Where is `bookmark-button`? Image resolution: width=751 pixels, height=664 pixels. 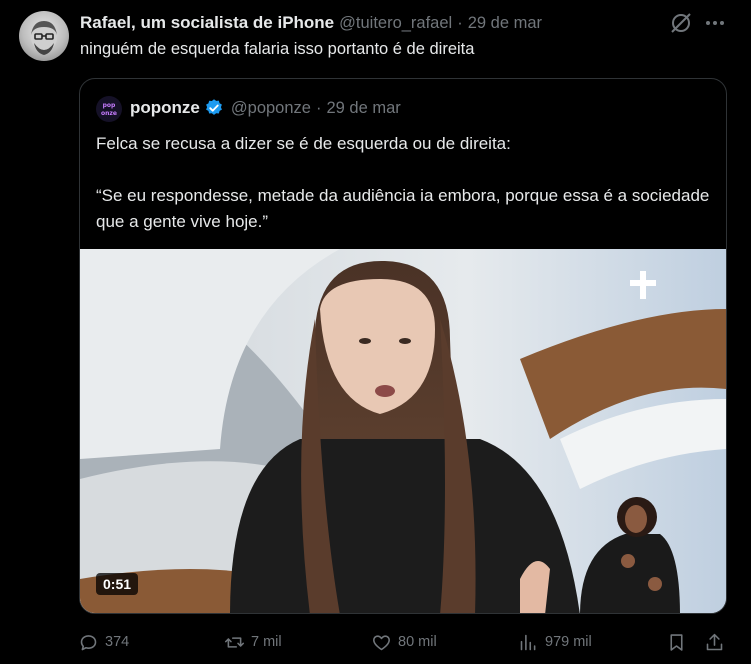
bookmark-button is located at coordinates (679, 642).